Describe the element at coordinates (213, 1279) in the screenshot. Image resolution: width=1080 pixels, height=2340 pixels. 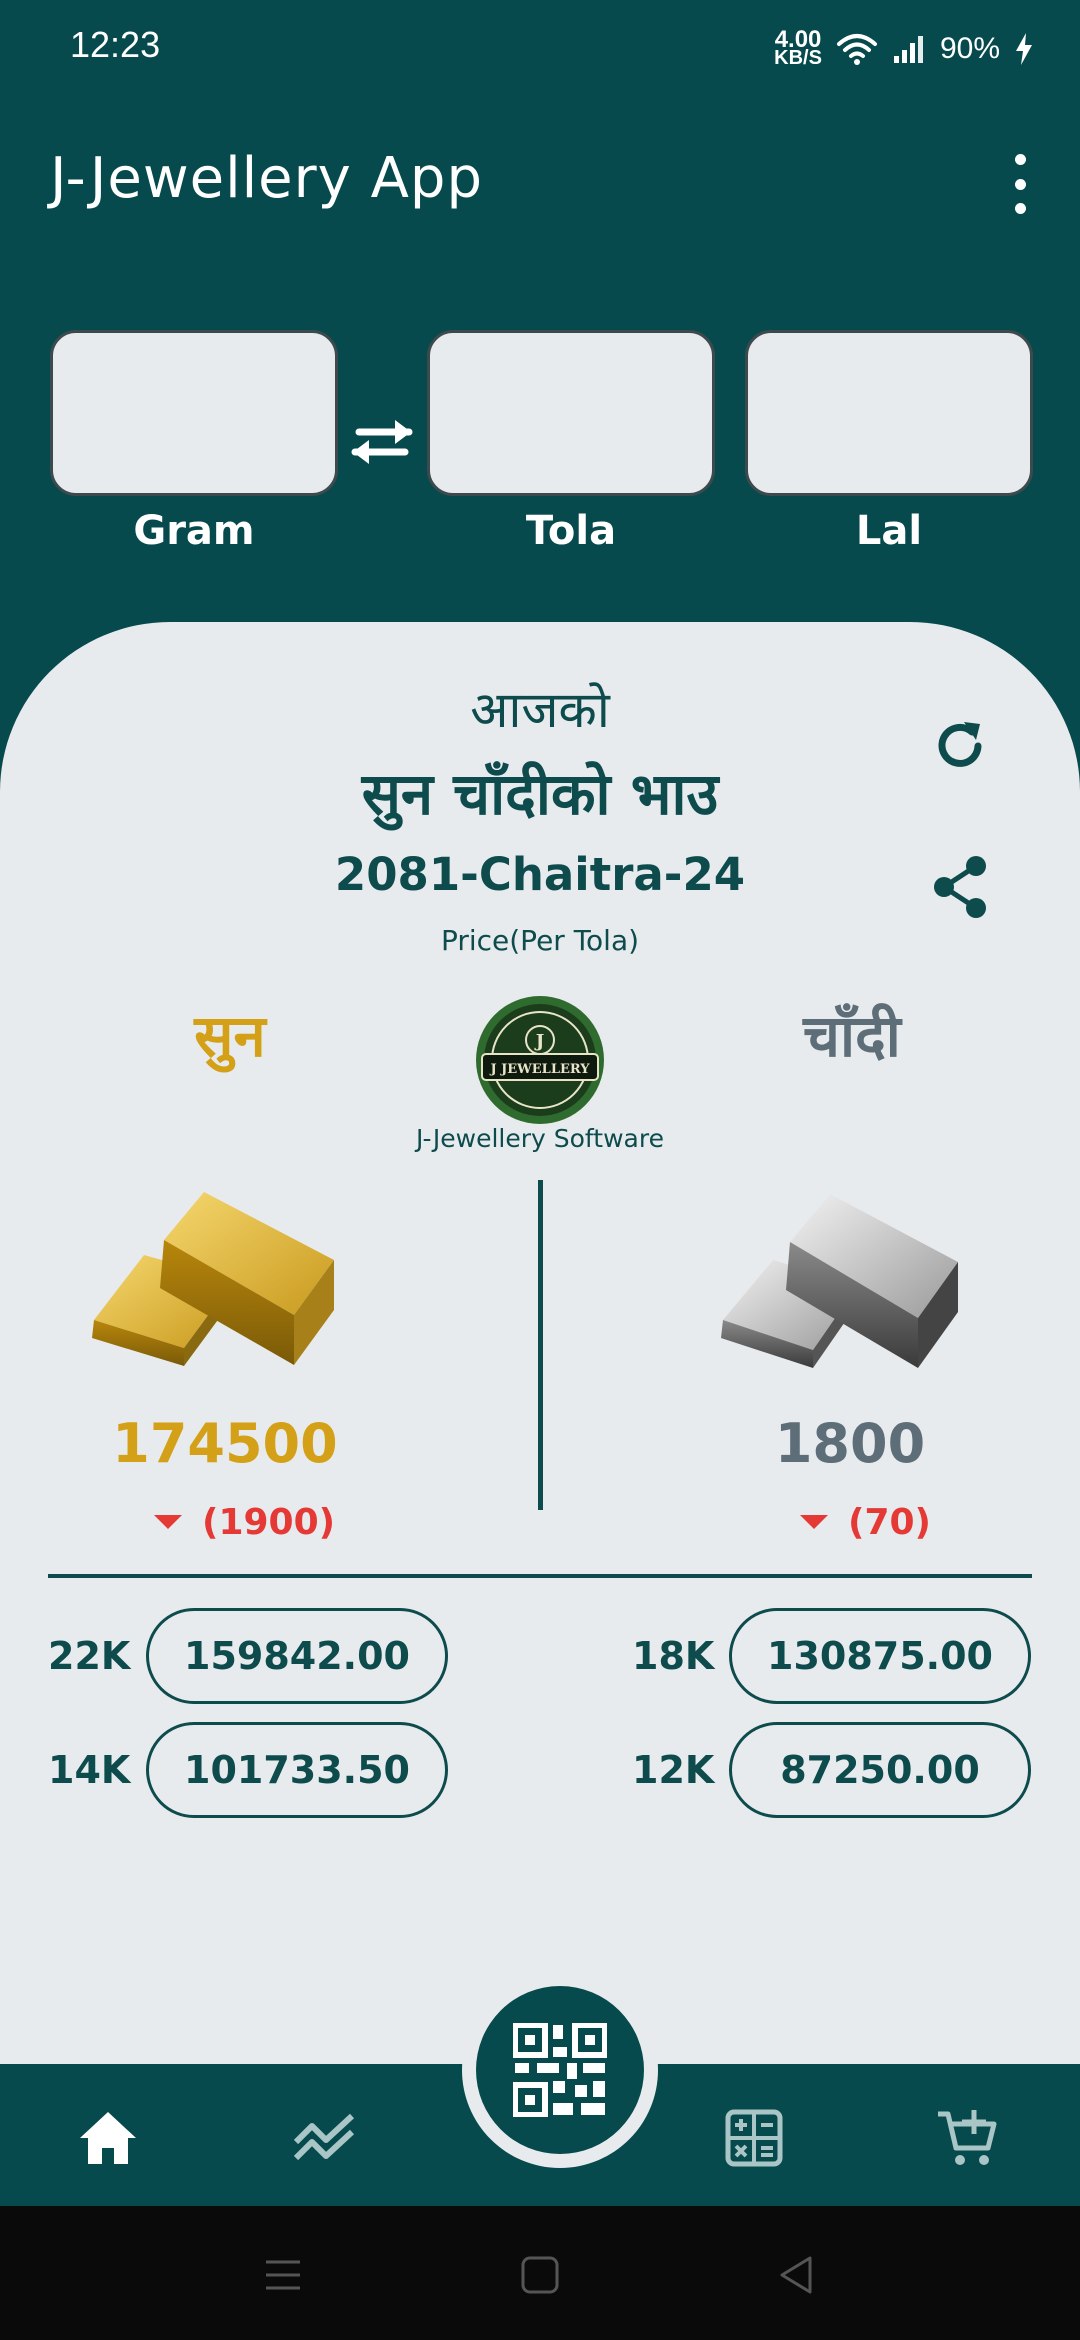
I see `gold-bars-image` at that location.